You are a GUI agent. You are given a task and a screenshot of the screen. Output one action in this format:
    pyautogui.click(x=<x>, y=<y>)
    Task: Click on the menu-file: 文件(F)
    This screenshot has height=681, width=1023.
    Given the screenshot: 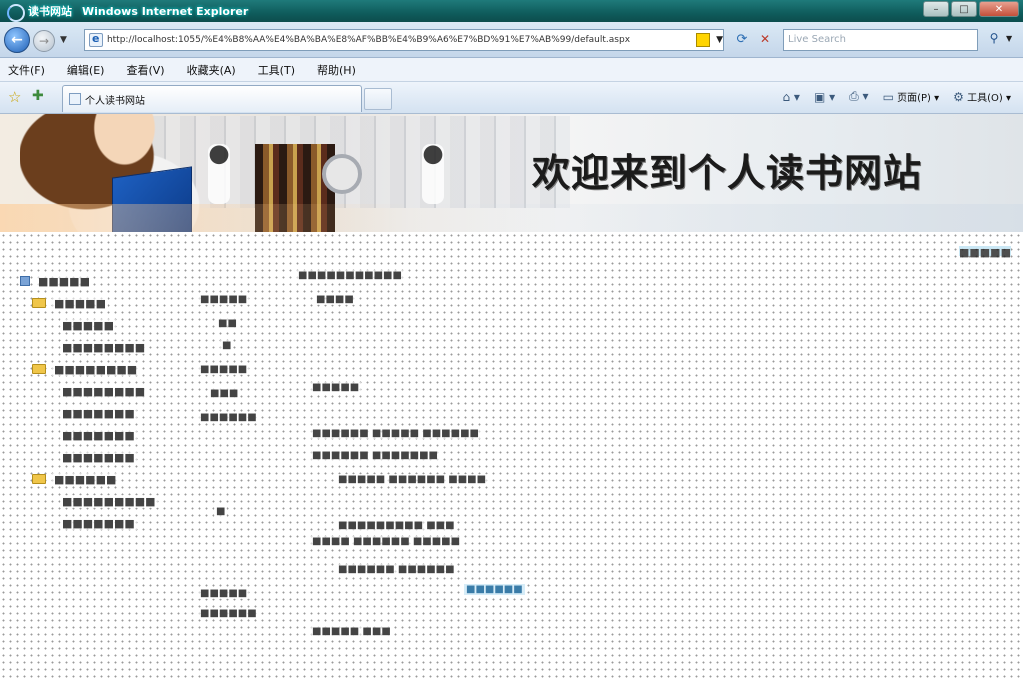 What is the action you would take?
    pyautogui.click(x=26, y=70)
    